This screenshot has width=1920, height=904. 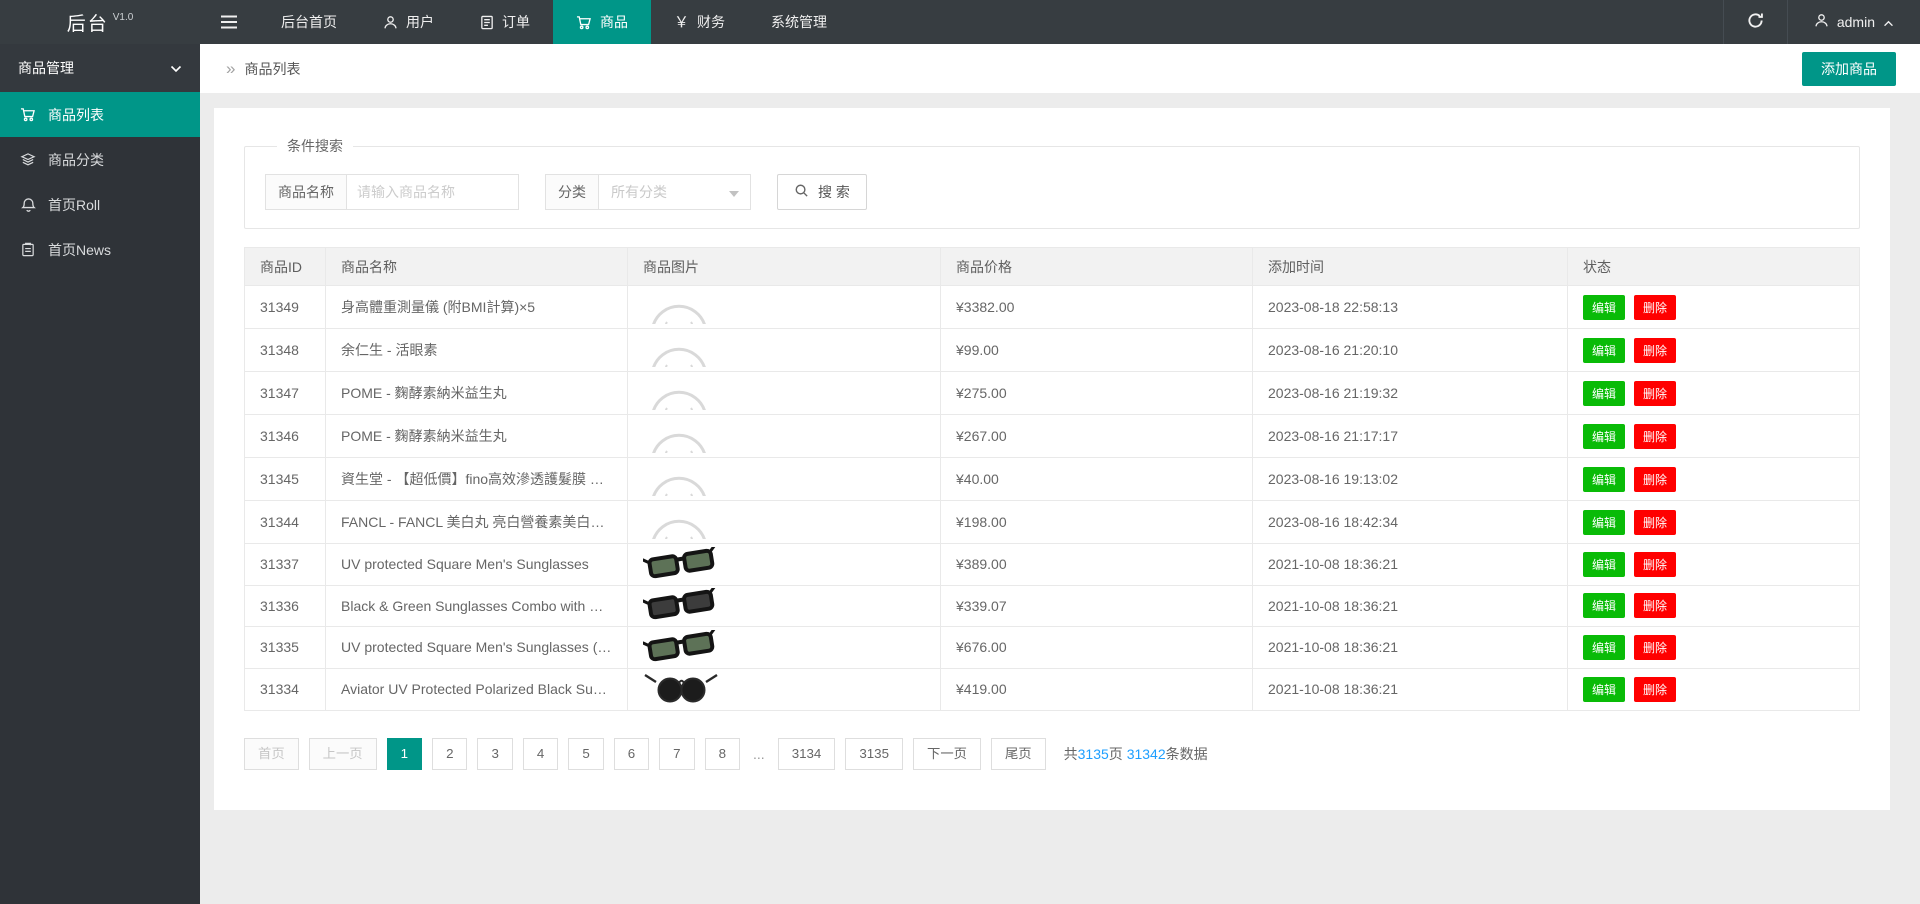 I want to click on nav-item-system: 系统管理, so click(x=799, y=22).